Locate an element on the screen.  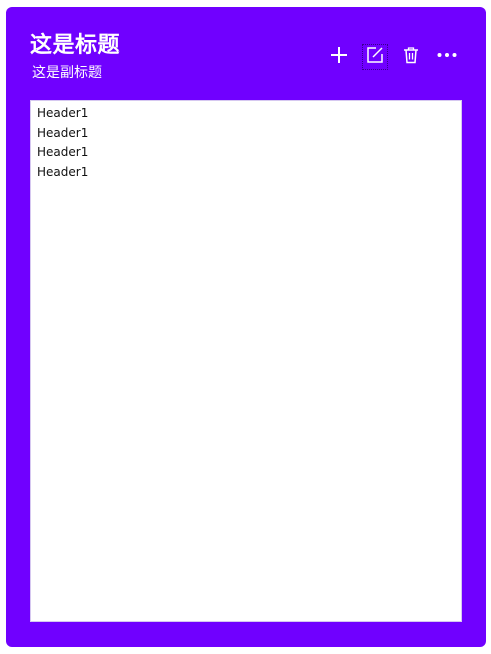
edit-icon is located at coordinates (375, 57).